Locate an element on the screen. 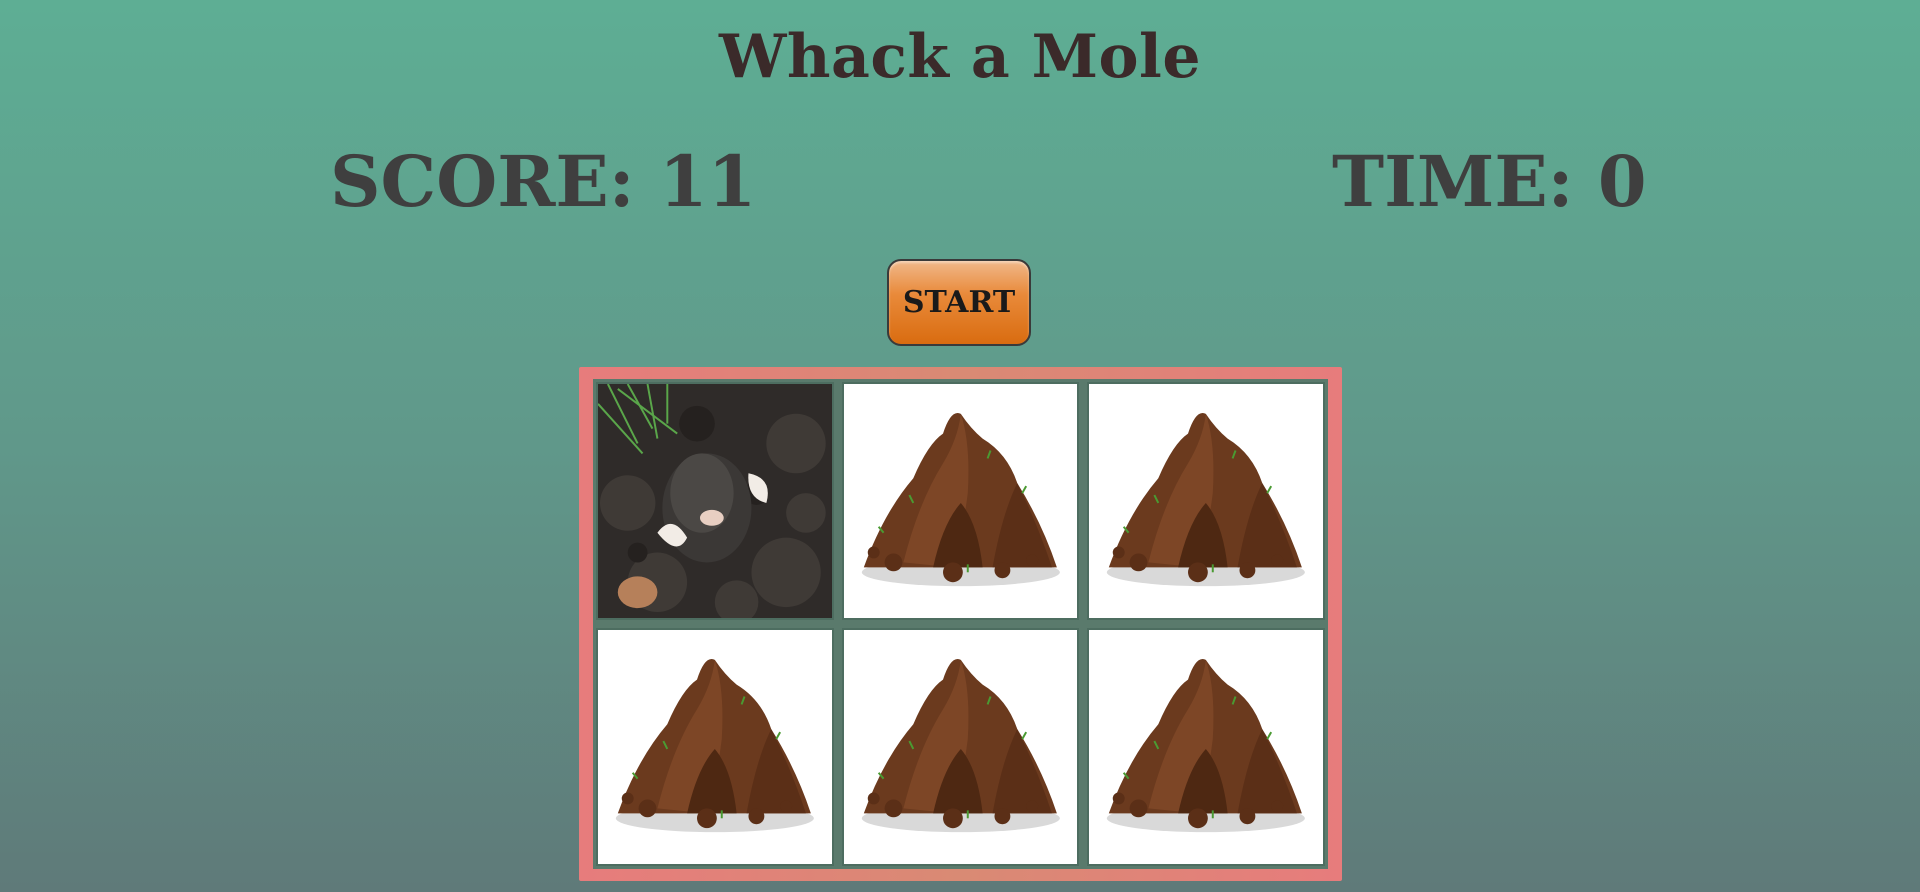  time-display: TIME: 0 is located at coordinates (1489, 181).